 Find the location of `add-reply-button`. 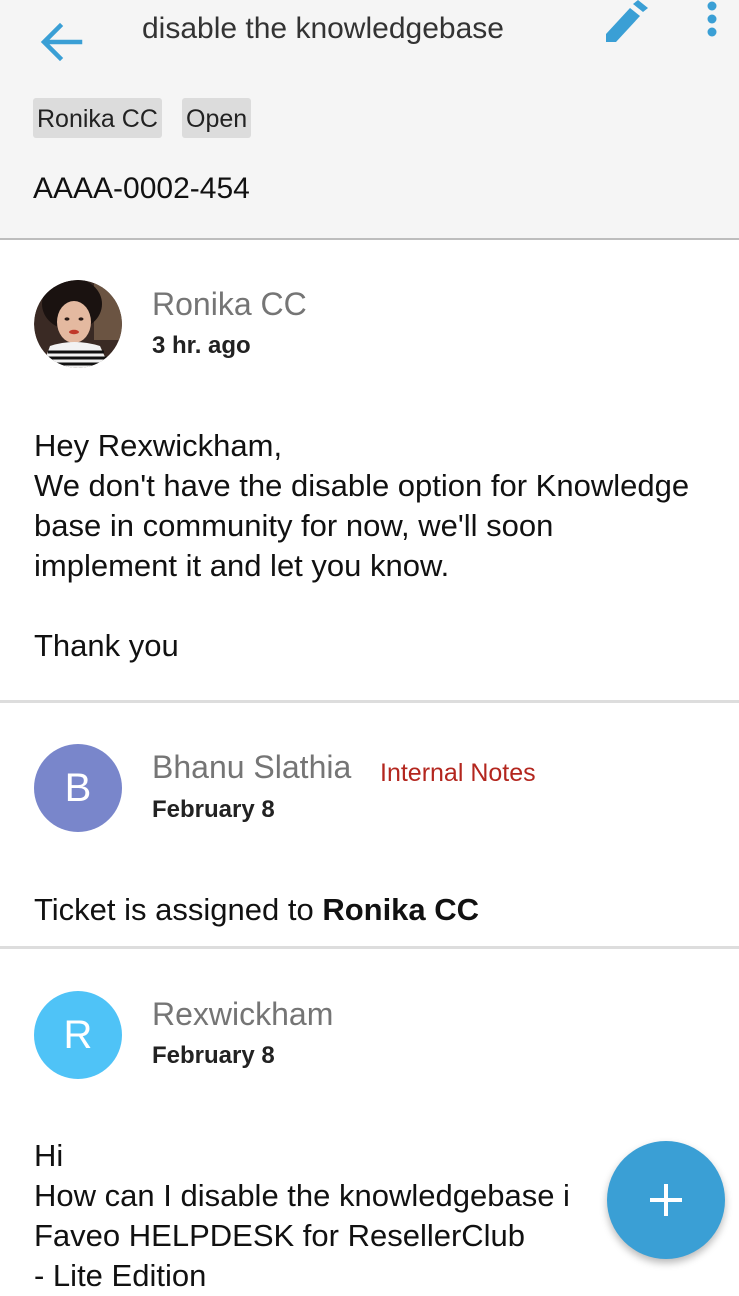

add-reply-button is located at coordinates (666, 1200).